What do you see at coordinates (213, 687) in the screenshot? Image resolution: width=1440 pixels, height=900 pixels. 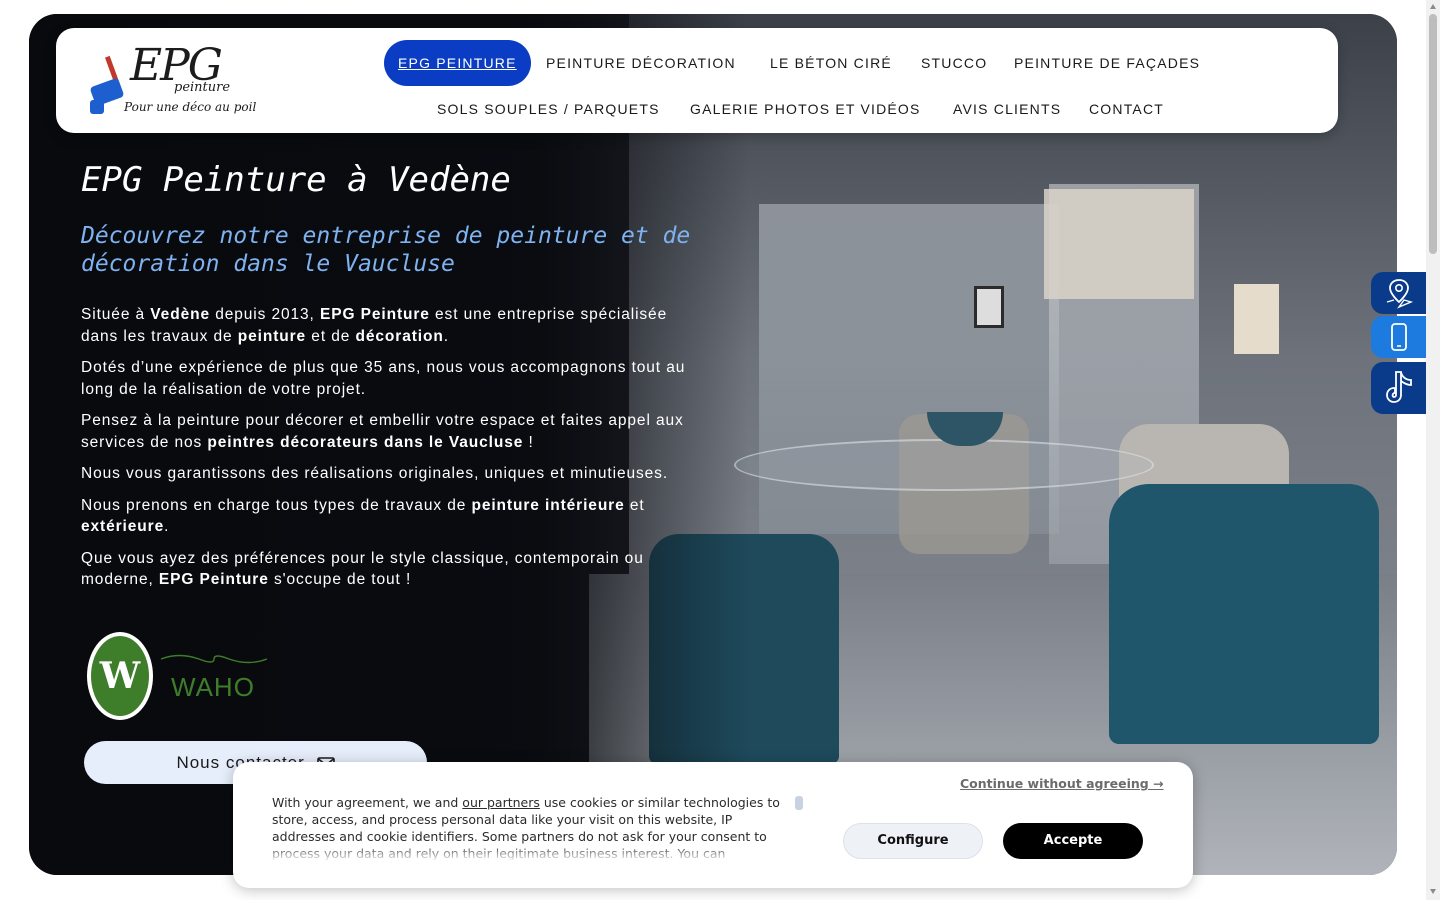 I see `waho-label: WAHO` at bounding box center [213, 687].